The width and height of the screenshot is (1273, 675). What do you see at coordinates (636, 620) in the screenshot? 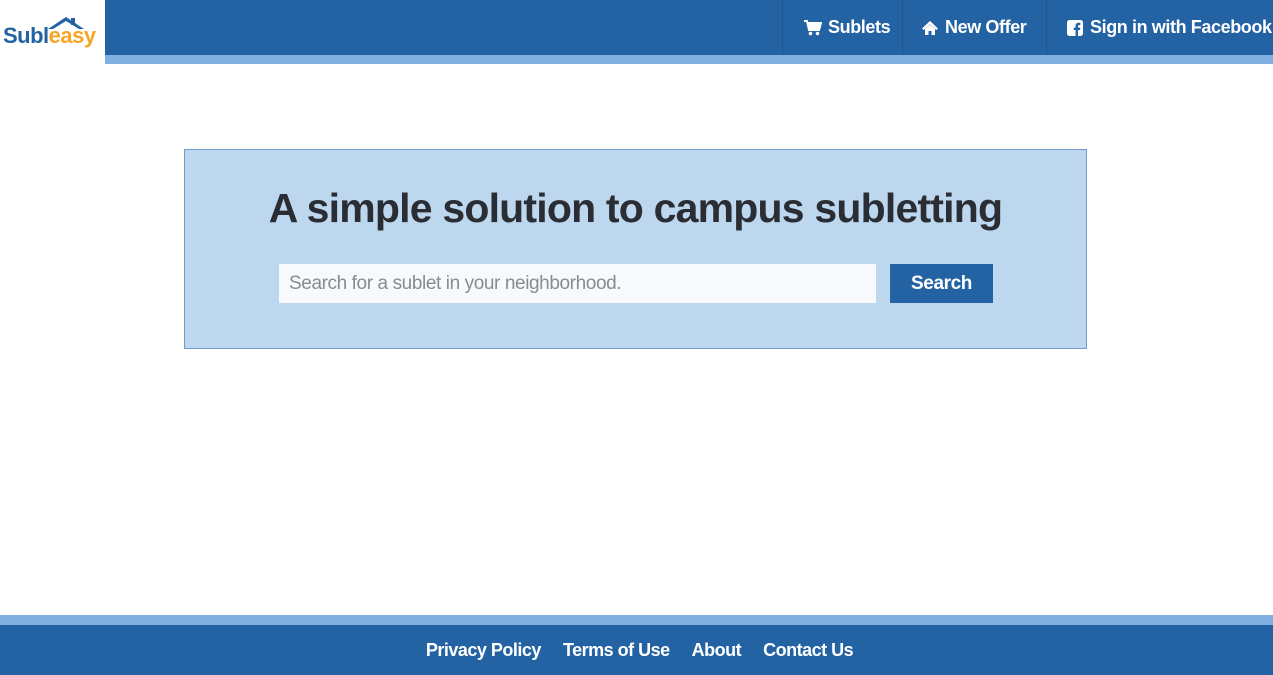
I see `footer-stripe` at bounding box center [636, 620].